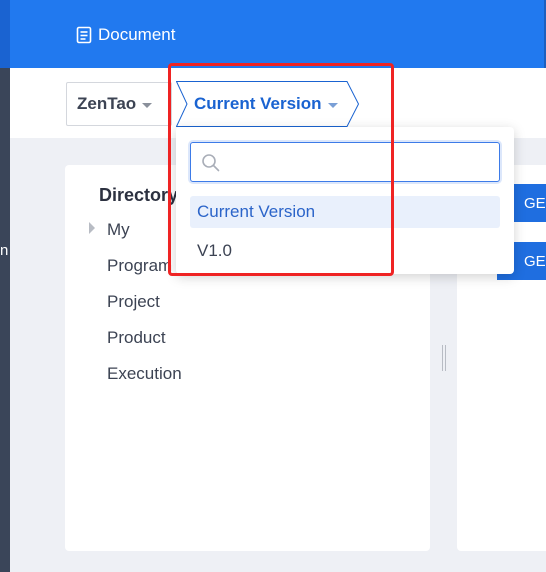 This screenshot has height=572, width=546. I want to click on header-document-link: Document, so click(125, 35).